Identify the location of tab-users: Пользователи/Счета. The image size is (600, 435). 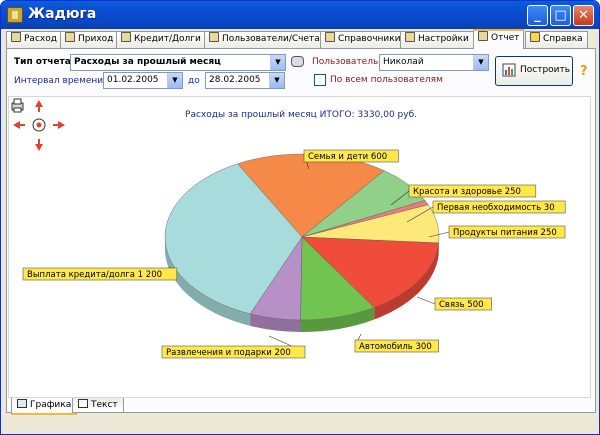
(264, 39).